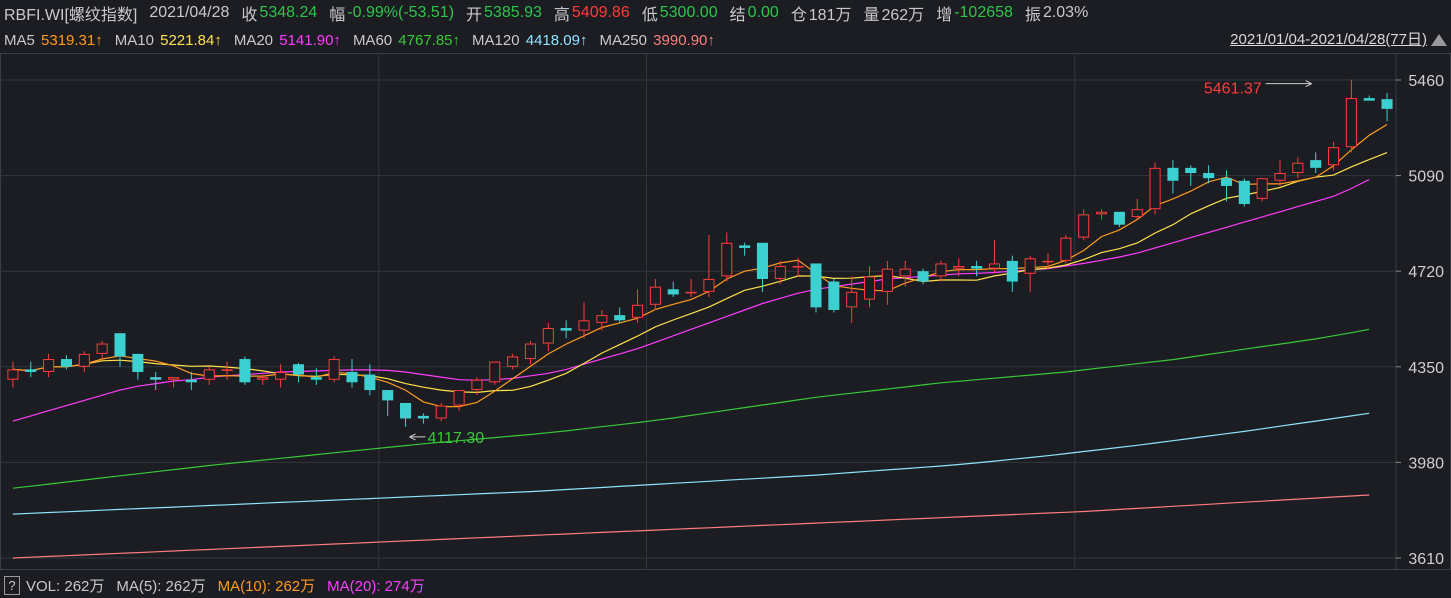 This screenshot has height=598, width=1451. What do you see at coordinates (372, 40) in the screenshot?
I see `ma60-label: MA60` at bounding box center [372, 40].